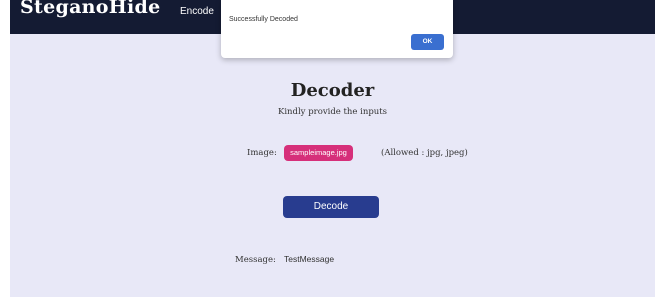 The height and width of the screenshot is (297, 662). What do you see at coordinates (197, 11) in the screenshot?
I see `nav-link-encode: Encode` at bounding box center [197, 11].